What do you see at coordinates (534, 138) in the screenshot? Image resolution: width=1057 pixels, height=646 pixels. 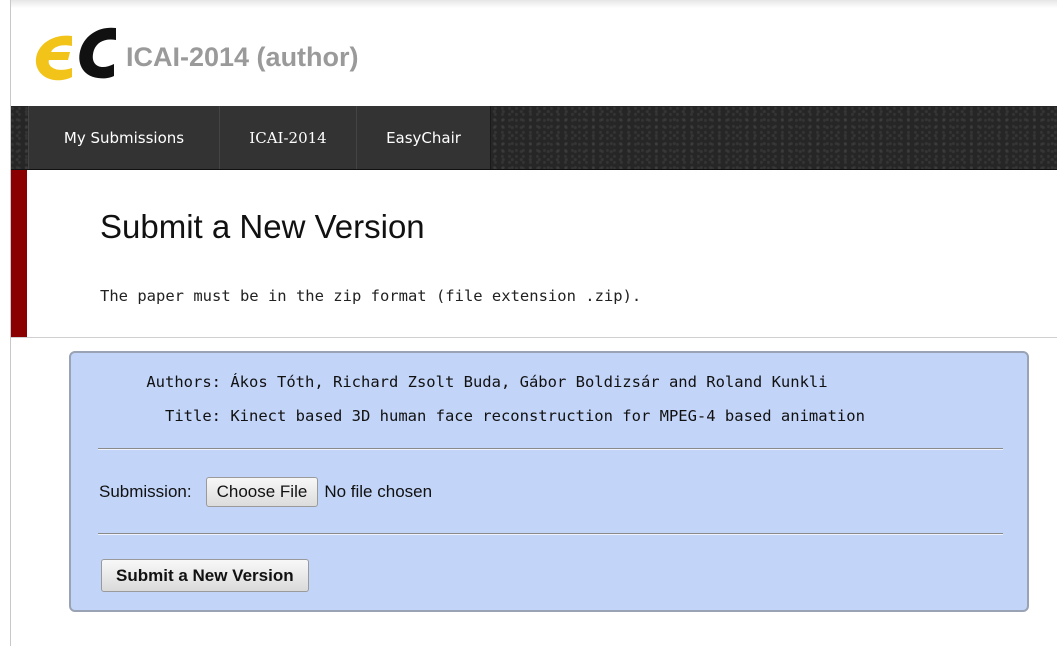 I see `main-nav: My Submissions ICAI-2014 EasyChair` at bounding box center [534, 138].